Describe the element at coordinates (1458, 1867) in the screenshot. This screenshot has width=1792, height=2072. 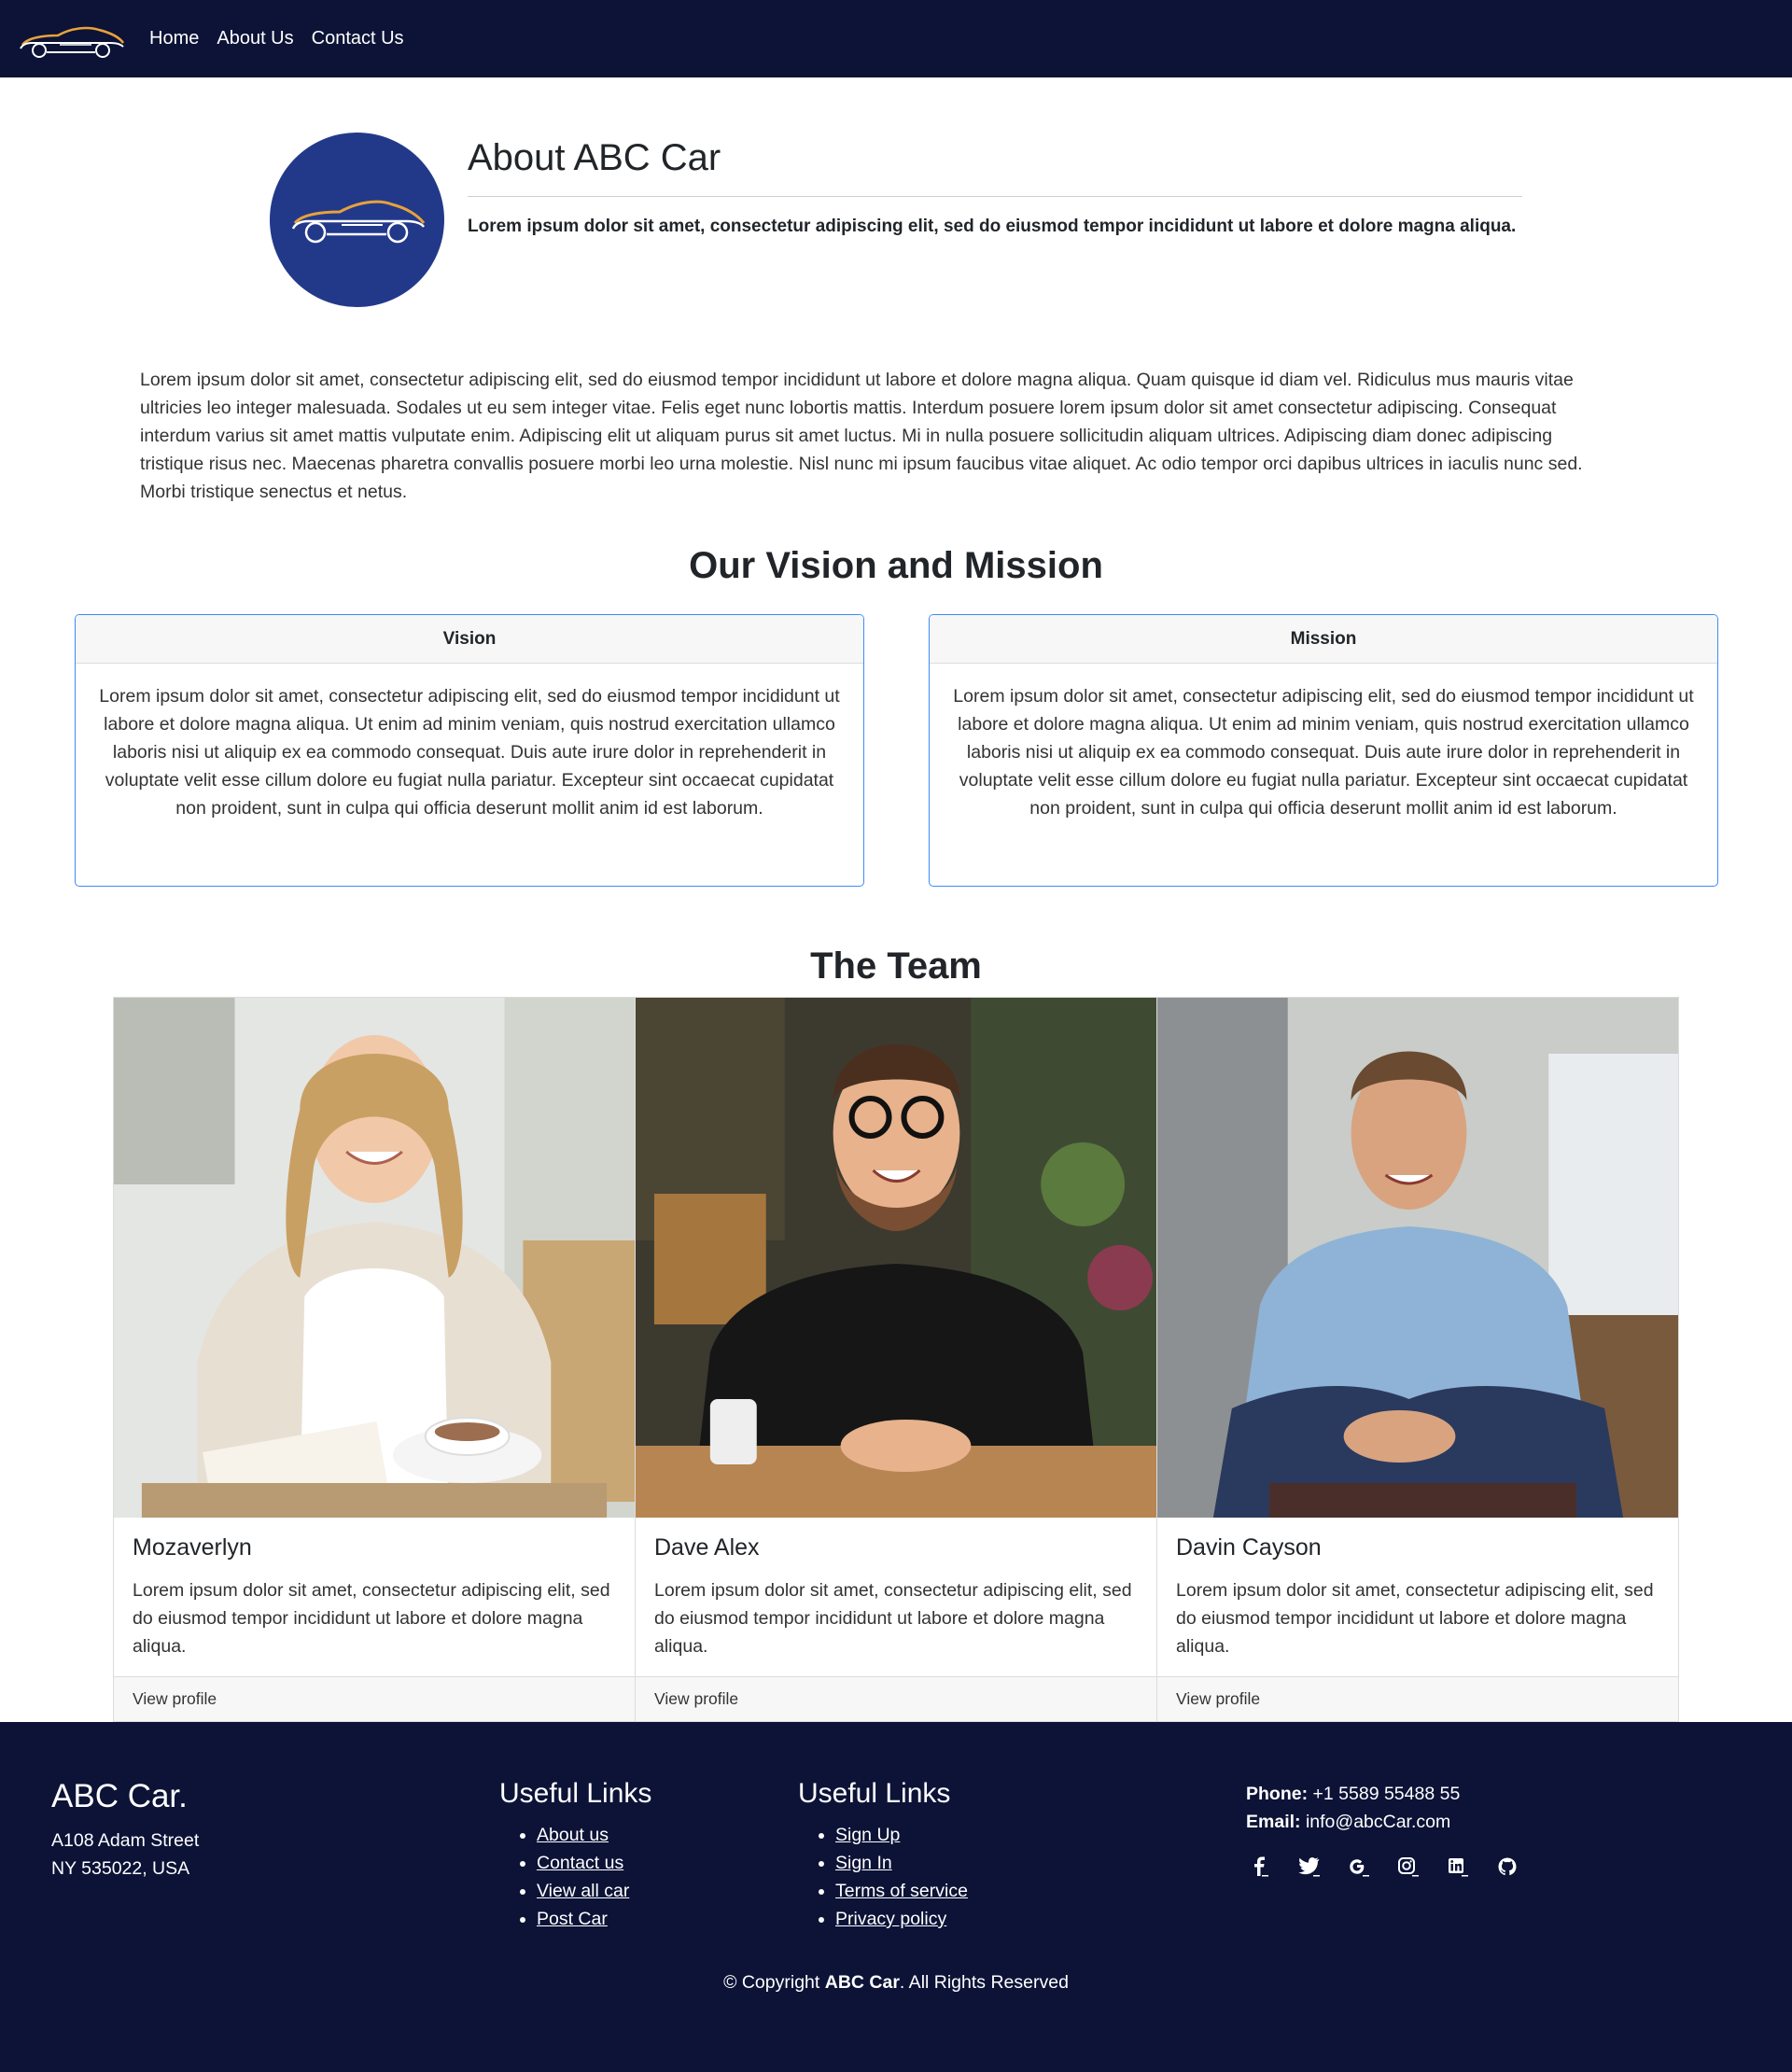
I see `linkedin-icon` at that location.